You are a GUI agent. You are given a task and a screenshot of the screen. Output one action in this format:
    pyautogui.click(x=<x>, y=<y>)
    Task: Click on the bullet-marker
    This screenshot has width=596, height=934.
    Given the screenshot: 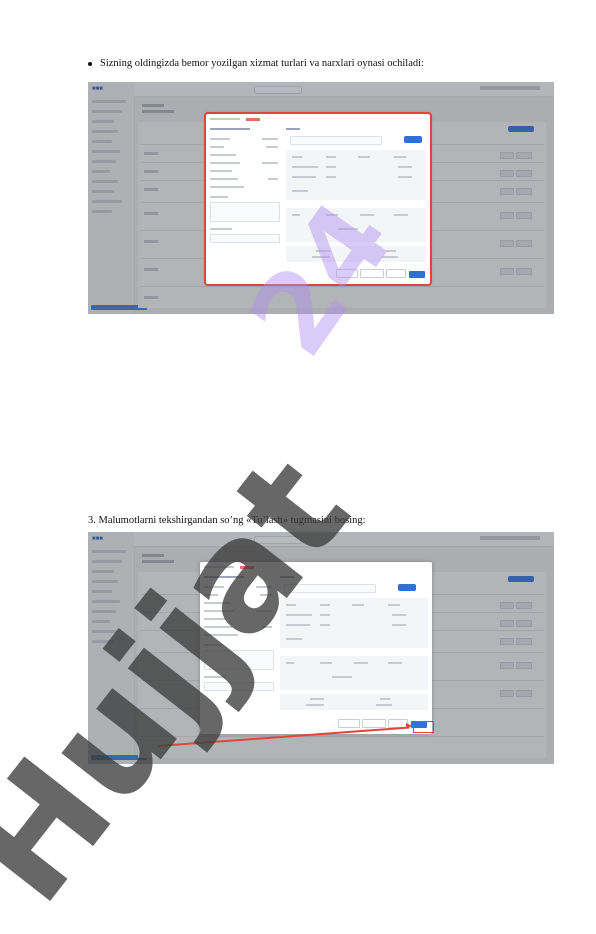 What is the action you would take?
    pyautogui.click(x=90, y=63)
    